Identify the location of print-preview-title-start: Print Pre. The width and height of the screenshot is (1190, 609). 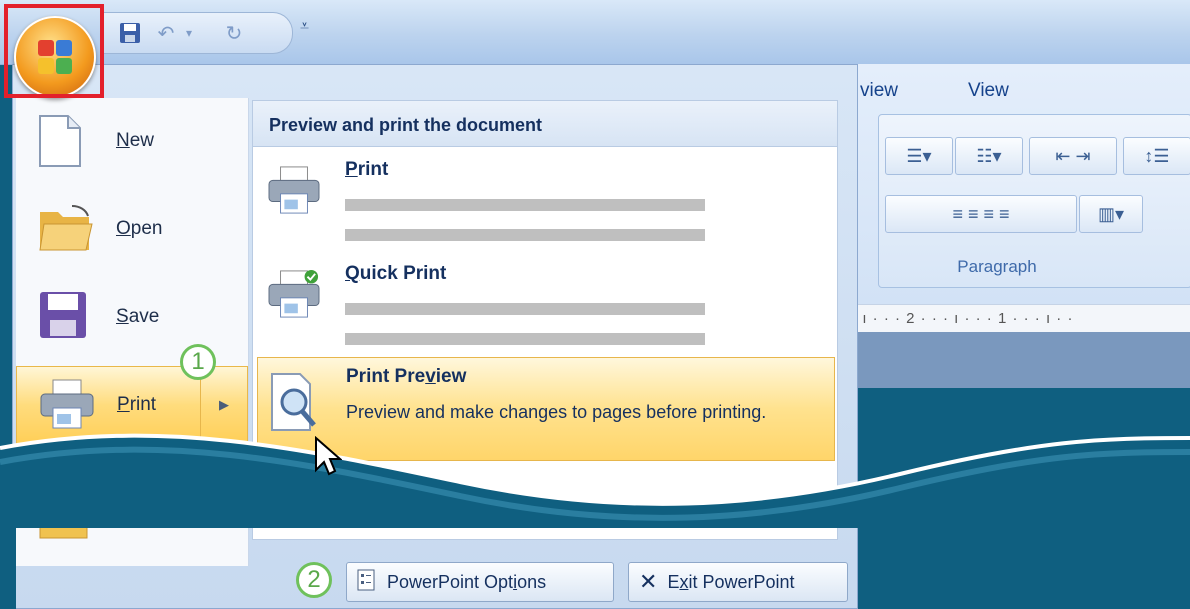
(386, 376).